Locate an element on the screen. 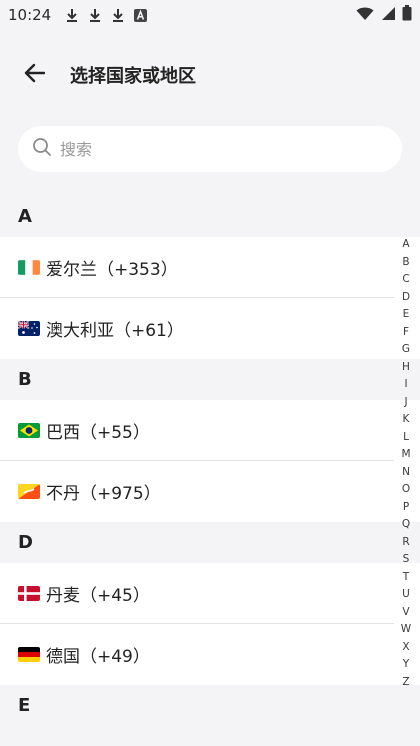  page-title: 选择国家或地区 is located at coordinates (133, 76).